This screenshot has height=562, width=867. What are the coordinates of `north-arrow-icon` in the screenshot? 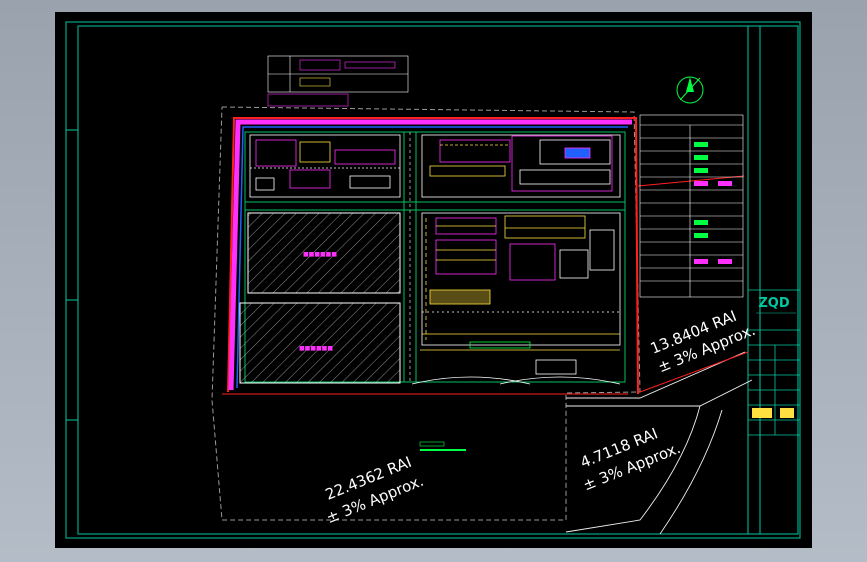 It's located at (690, 90).